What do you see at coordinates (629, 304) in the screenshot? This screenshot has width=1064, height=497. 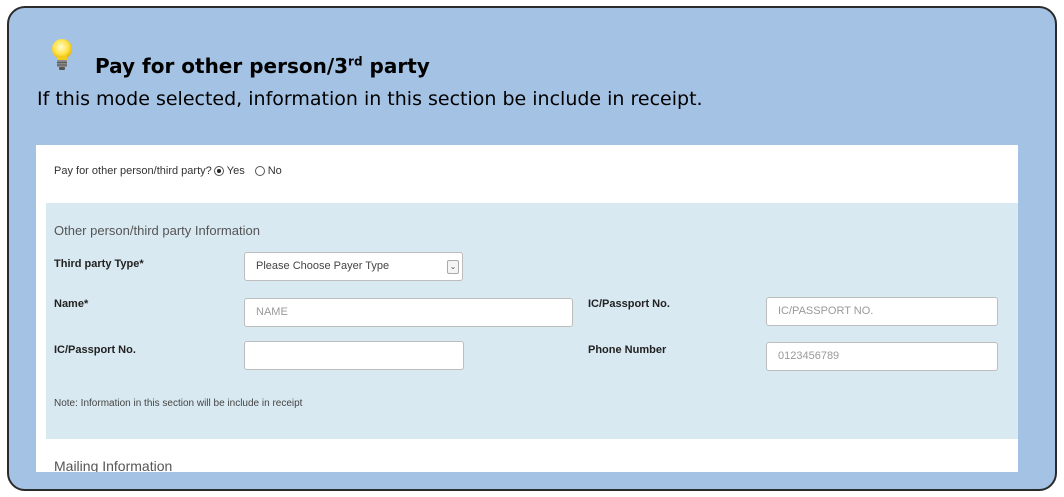 I see `ic-passport-label-right: IC/Passport No.` at bounding box center [629, 304].